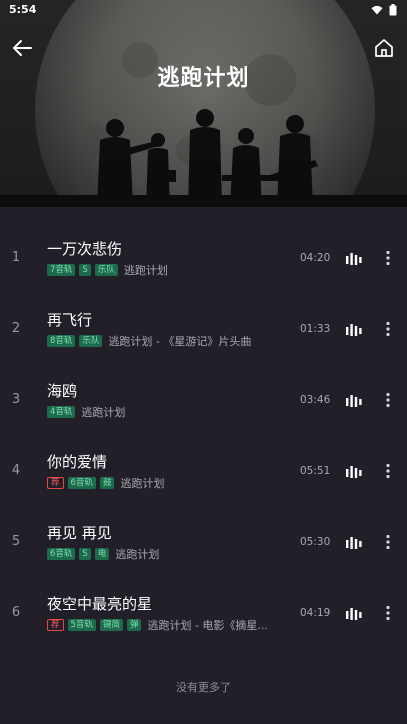  I want to click on track-row: 2 再飞行 8音轨 乐队 逃跑计划 - 《星游记》片头曲 01:33, so click(203, 328).